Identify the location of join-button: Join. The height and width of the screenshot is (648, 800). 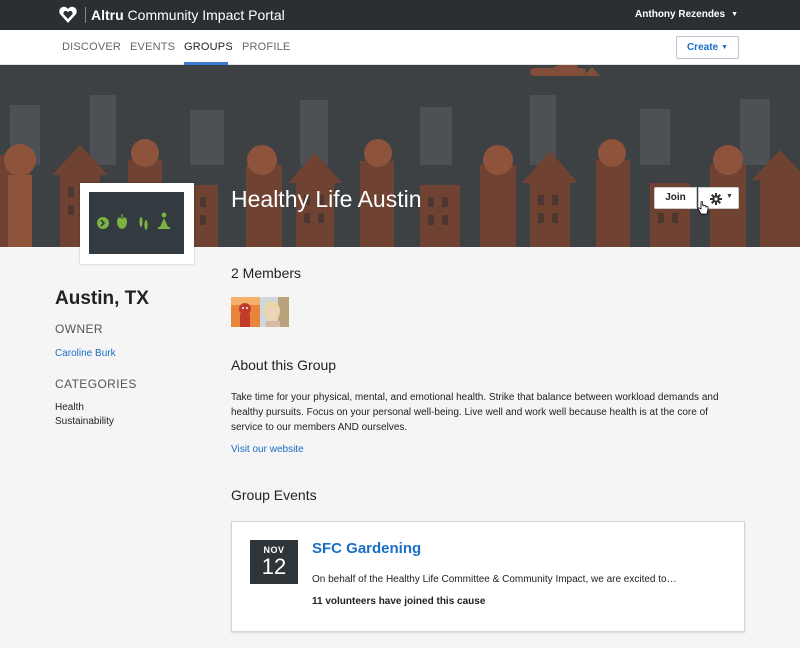
(675, 198).